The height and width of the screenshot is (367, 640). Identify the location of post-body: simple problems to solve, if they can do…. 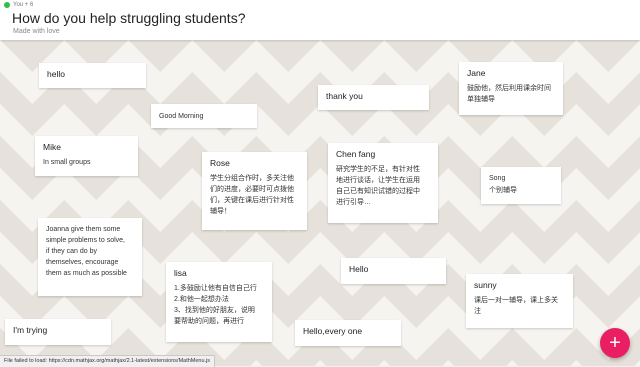
(86, 257).